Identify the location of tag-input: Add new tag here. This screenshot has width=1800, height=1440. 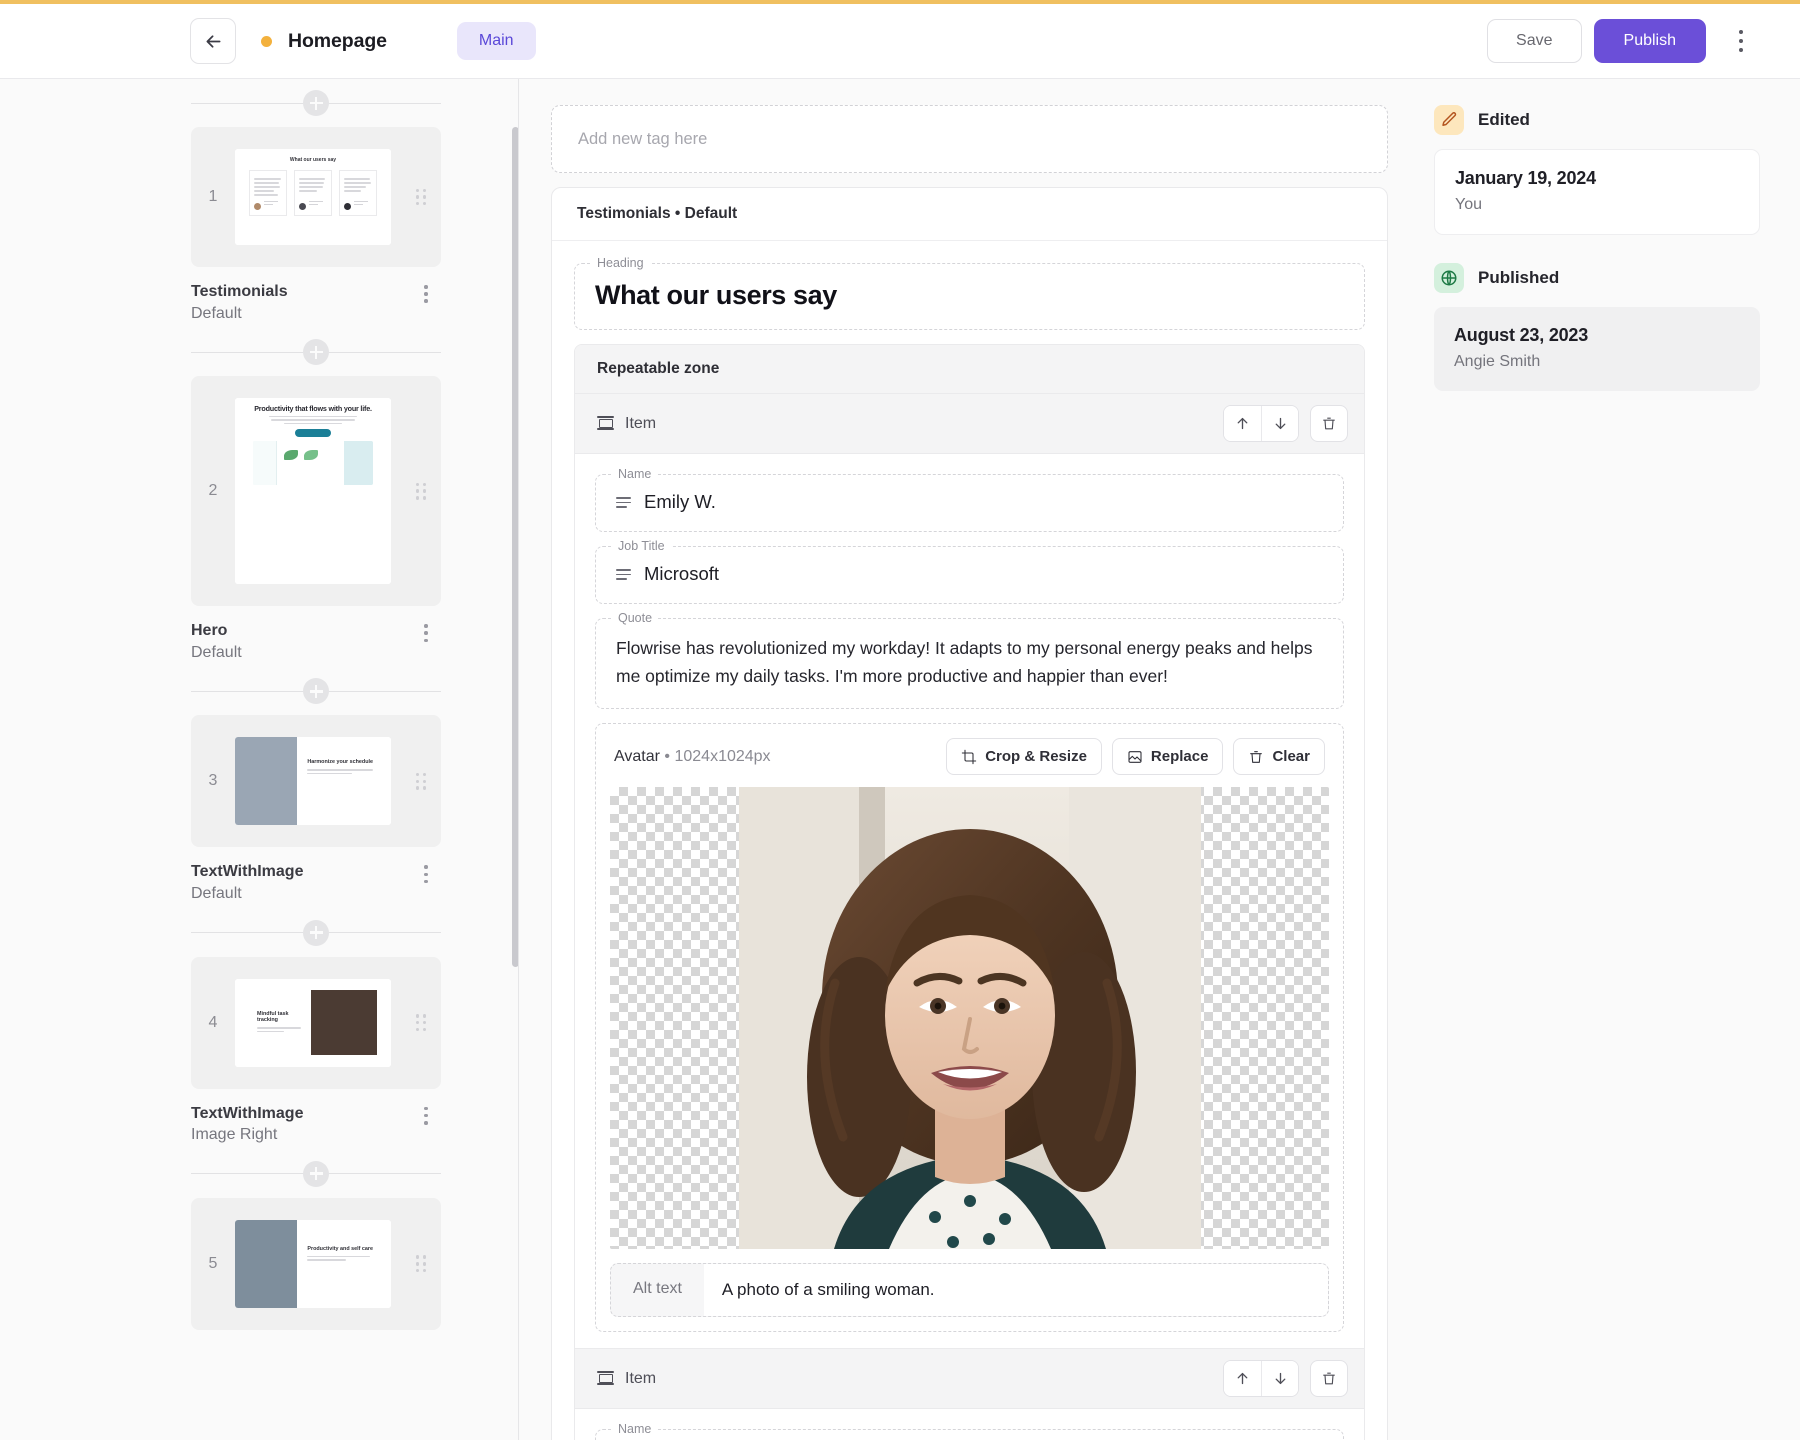
(969, 139).